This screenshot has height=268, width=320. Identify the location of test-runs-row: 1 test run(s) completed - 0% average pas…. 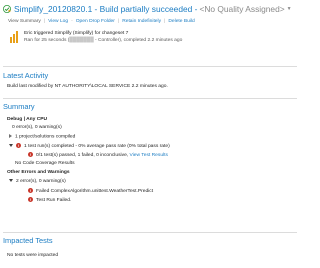
(89, 146).